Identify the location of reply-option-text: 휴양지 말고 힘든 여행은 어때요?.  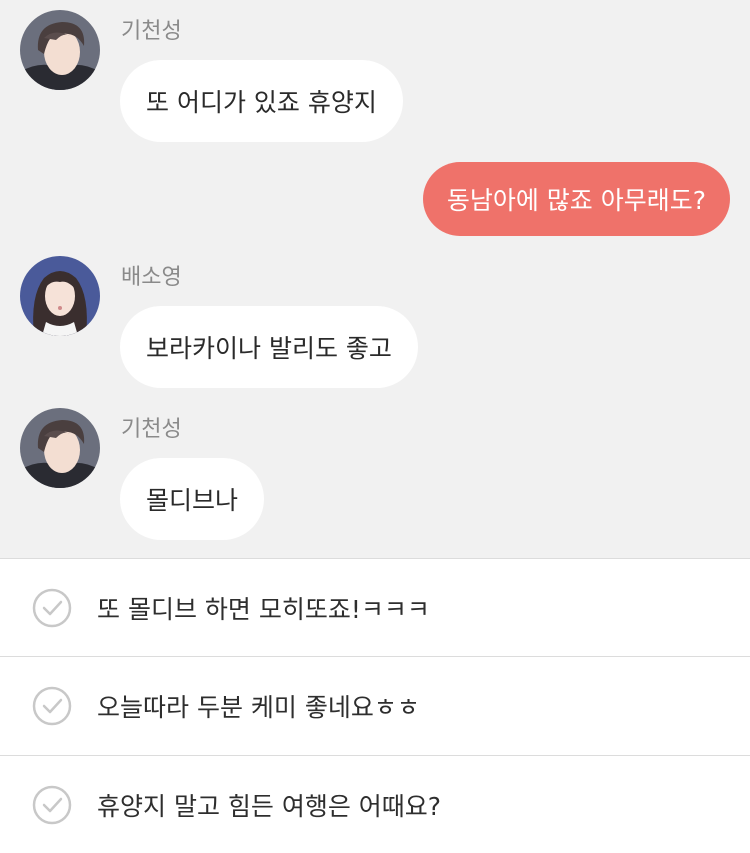
(269, 806).